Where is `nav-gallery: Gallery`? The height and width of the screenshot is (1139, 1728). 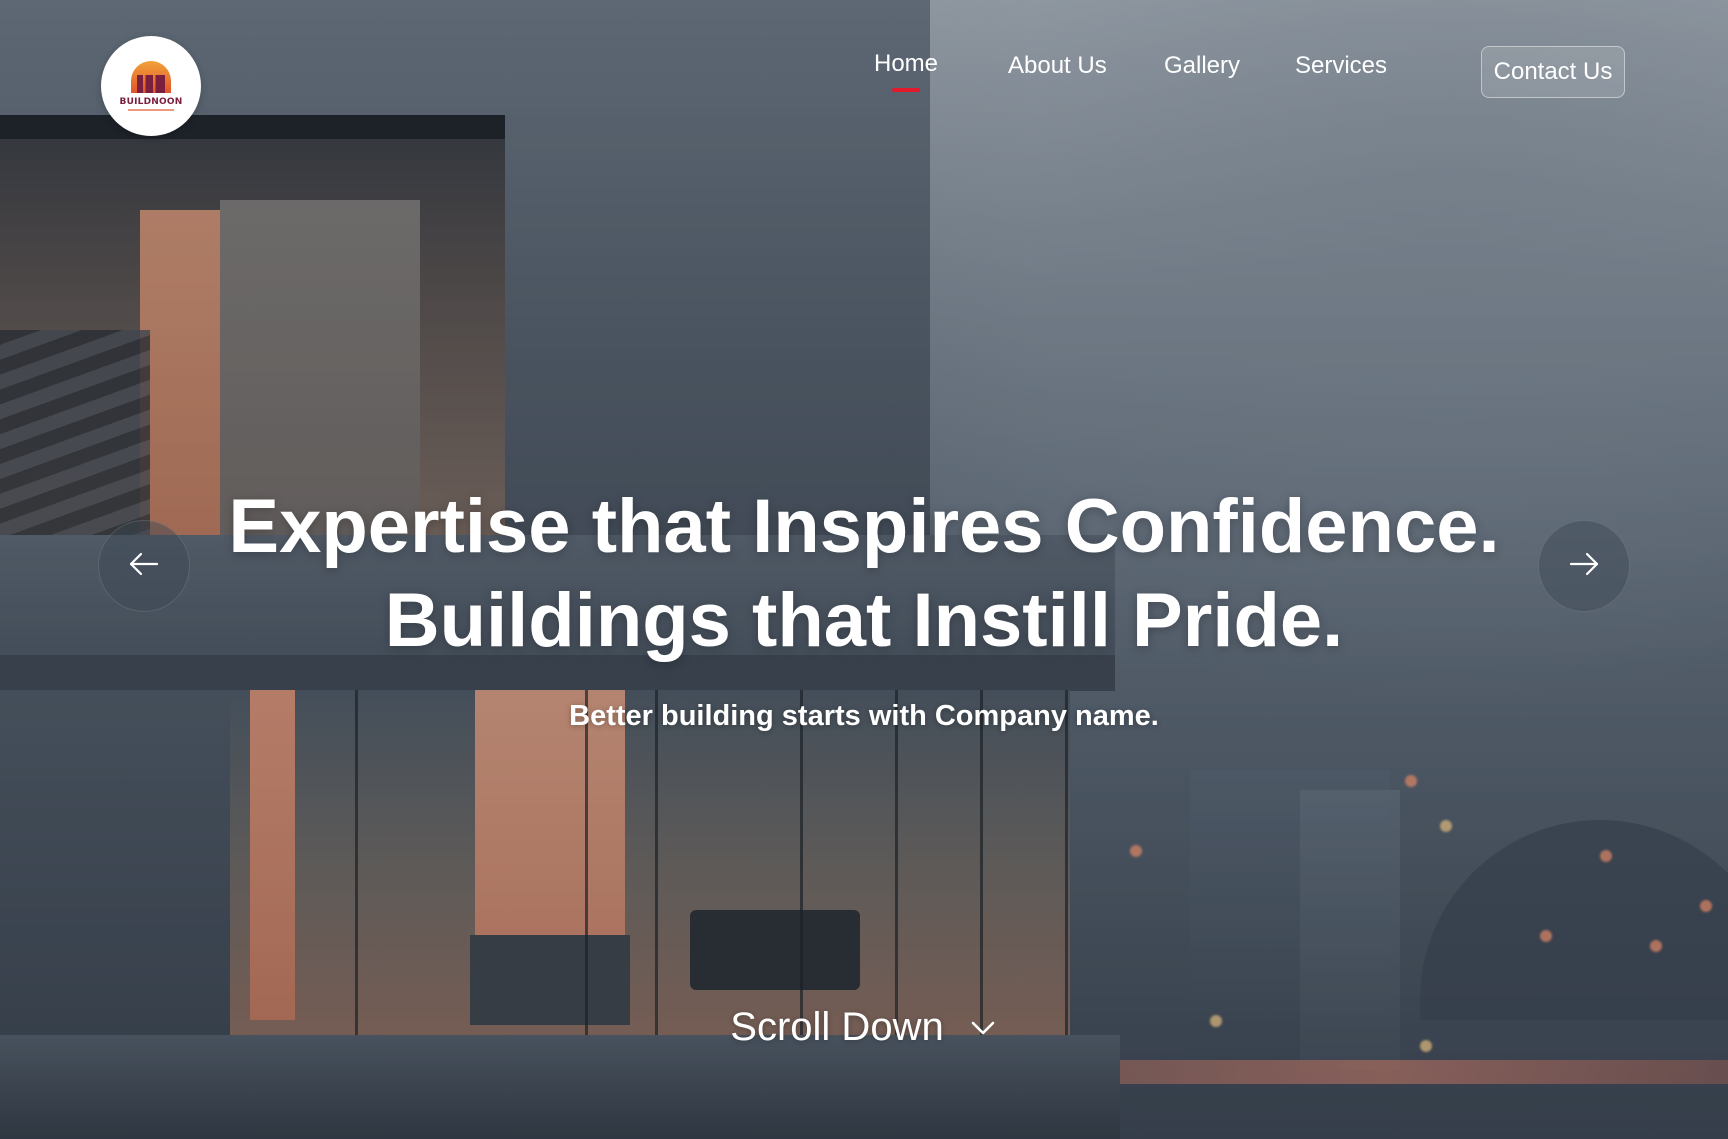
nav-gallery: Gallery is located at coordinates (1202, 66).